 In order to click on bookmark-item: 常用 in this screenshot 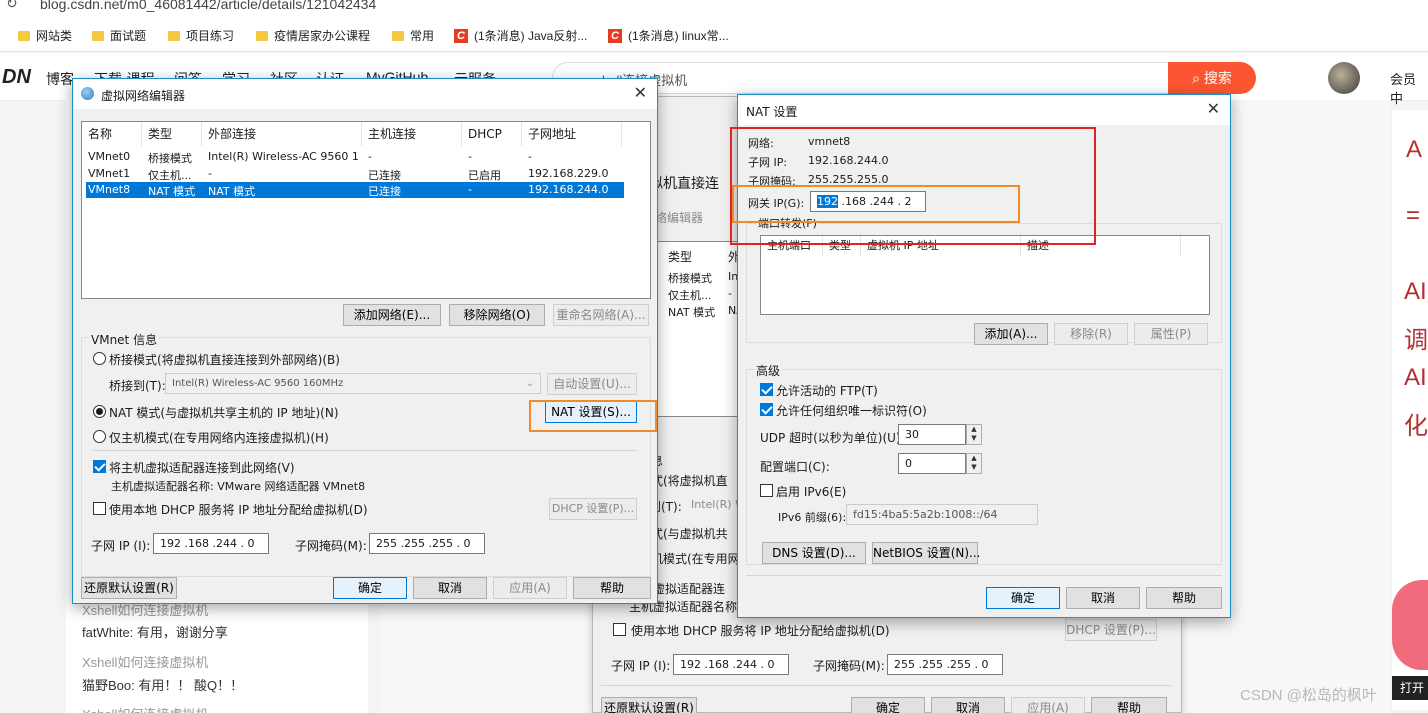, I will do `click(413, 35)`.